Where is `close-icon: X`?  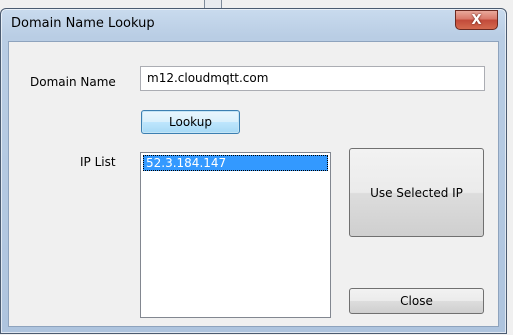
close-icon: X is located at coordinates (476, 20).